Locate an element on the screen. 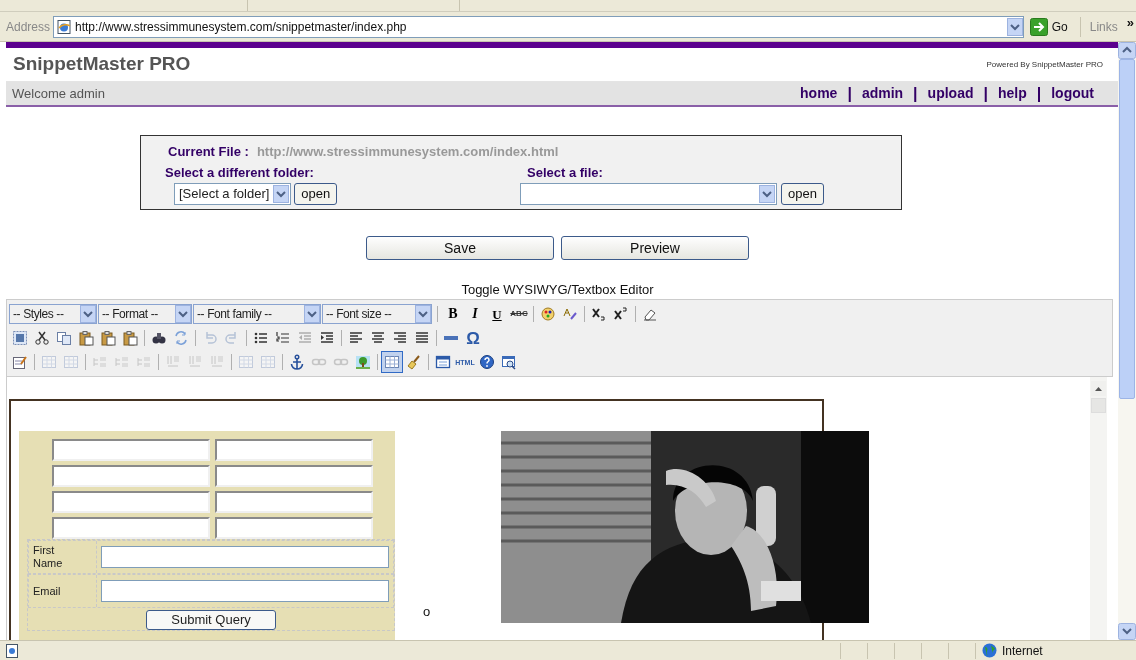  align-center-icon is located at coordinates (378, 338).